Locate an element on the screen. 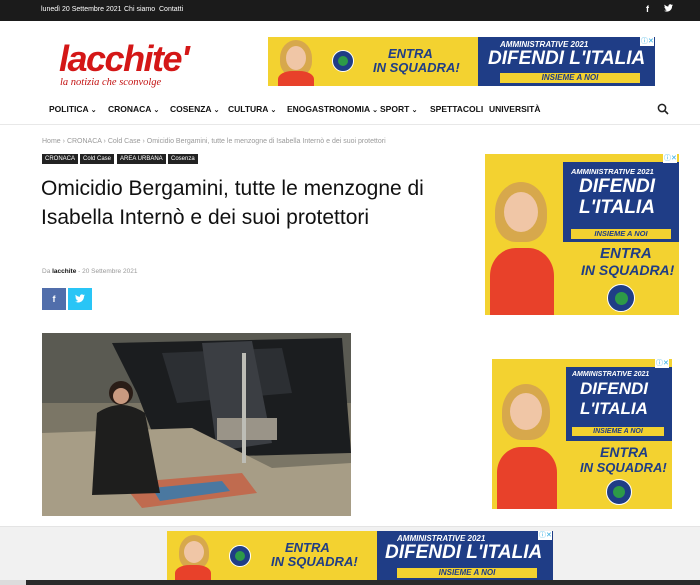 Image resolution: width=700 pixels, height=585 pixels. nav-item-sport: SPORT ⌄ is located at coordinates (399, 109).